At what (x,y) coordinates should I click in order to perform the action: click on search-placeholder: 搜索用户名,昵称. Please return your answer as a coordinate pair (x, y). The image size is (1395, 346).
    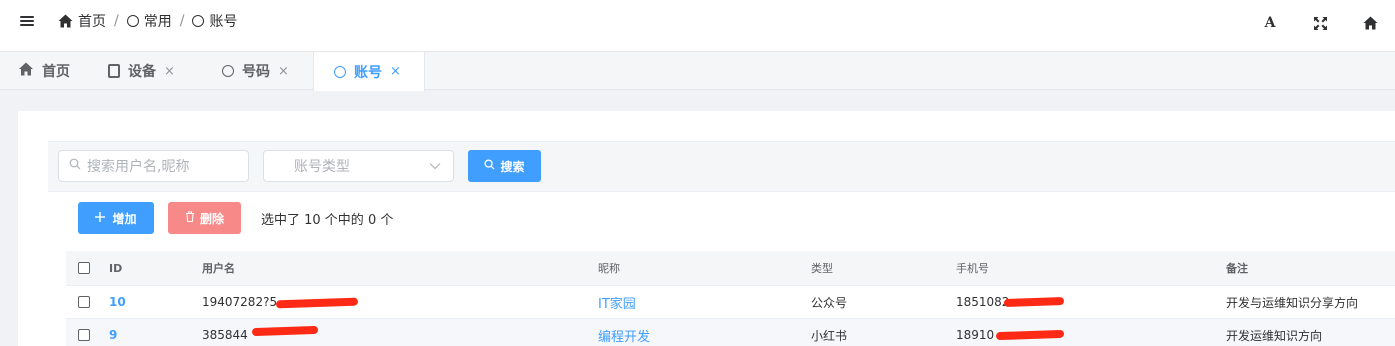
    Looking at the image, I should click on (138, 167).